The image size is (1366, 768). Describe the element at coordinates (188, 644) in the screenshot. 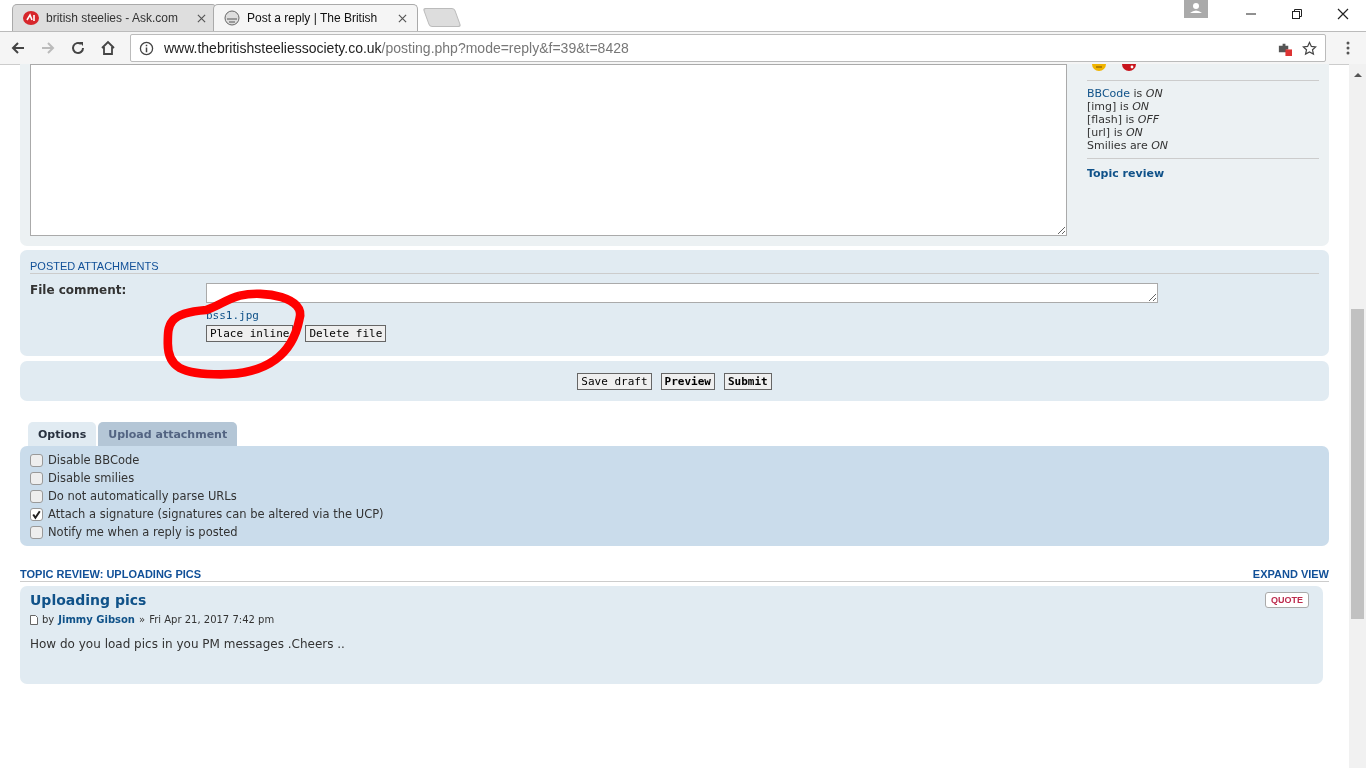

I see `post-body: How do you load pics in you PM messages .Cheers ..` at that location.